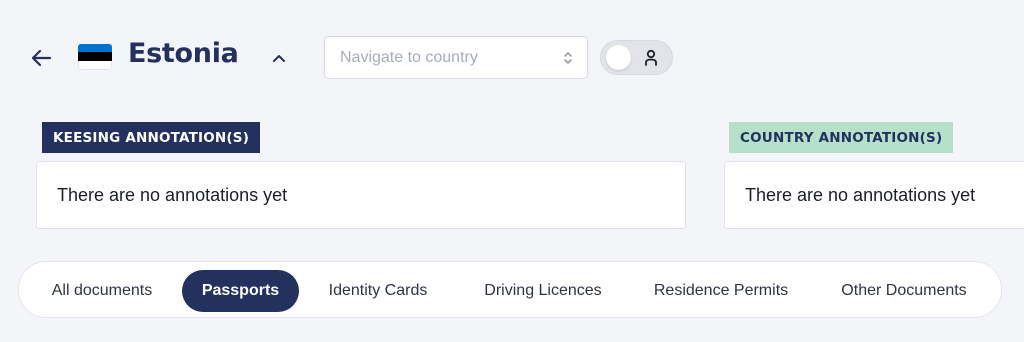 The width and height of the screenshot is (1024, 342). Describe the element at coordinates (361, 195) in the screenshot. I see `keesing-annotations-box: There are no annotations yet` at that location.